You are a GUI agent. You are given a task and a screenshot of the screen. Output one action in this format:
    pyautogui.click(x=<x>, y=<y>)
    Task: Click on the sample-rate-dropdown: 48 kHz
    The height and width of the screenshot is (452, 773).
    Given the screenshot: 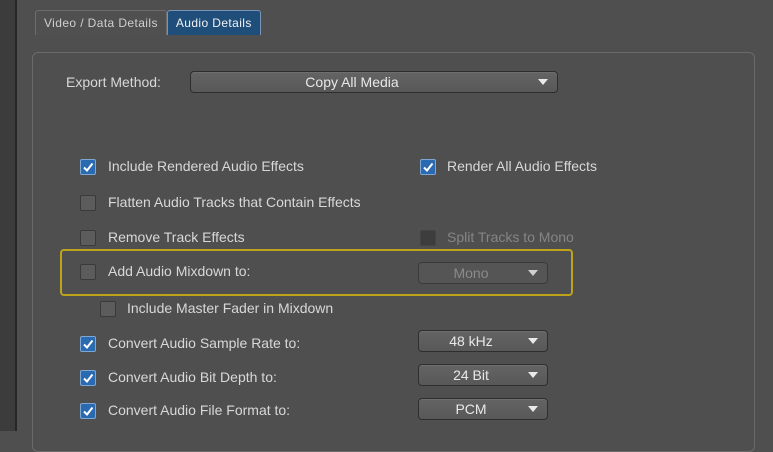 What is the action you would take?
    pyautogui.click(x=483, y=341)
    